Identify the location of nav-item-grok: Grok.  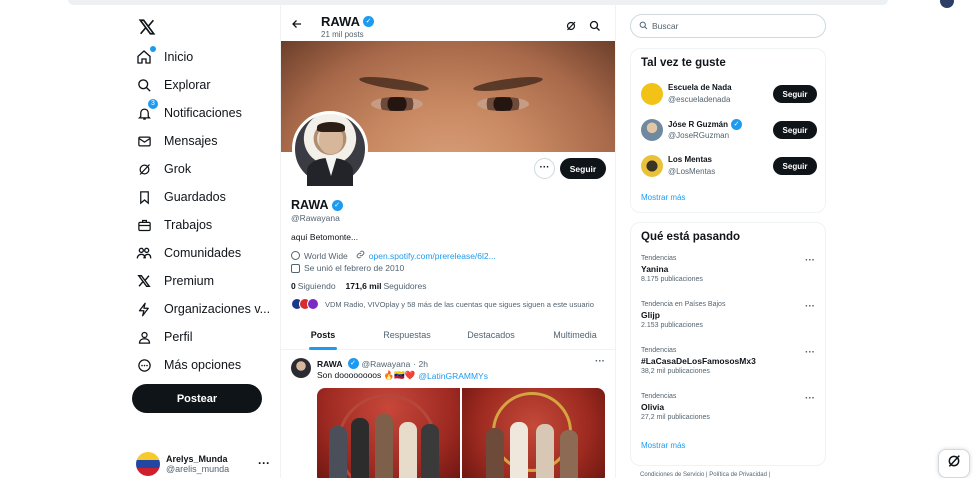
(163, 169).